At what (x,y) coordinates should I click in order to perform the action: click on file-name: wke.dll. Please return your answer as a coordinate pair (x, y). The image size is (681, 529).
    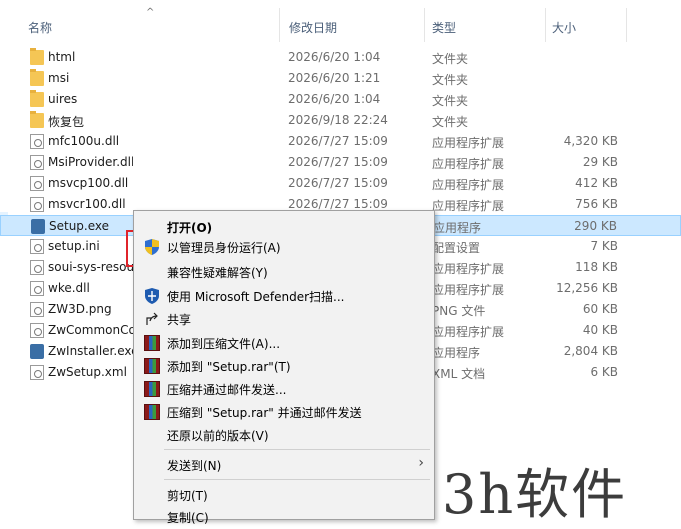
    Looking at the image, I should click on (69, 288).